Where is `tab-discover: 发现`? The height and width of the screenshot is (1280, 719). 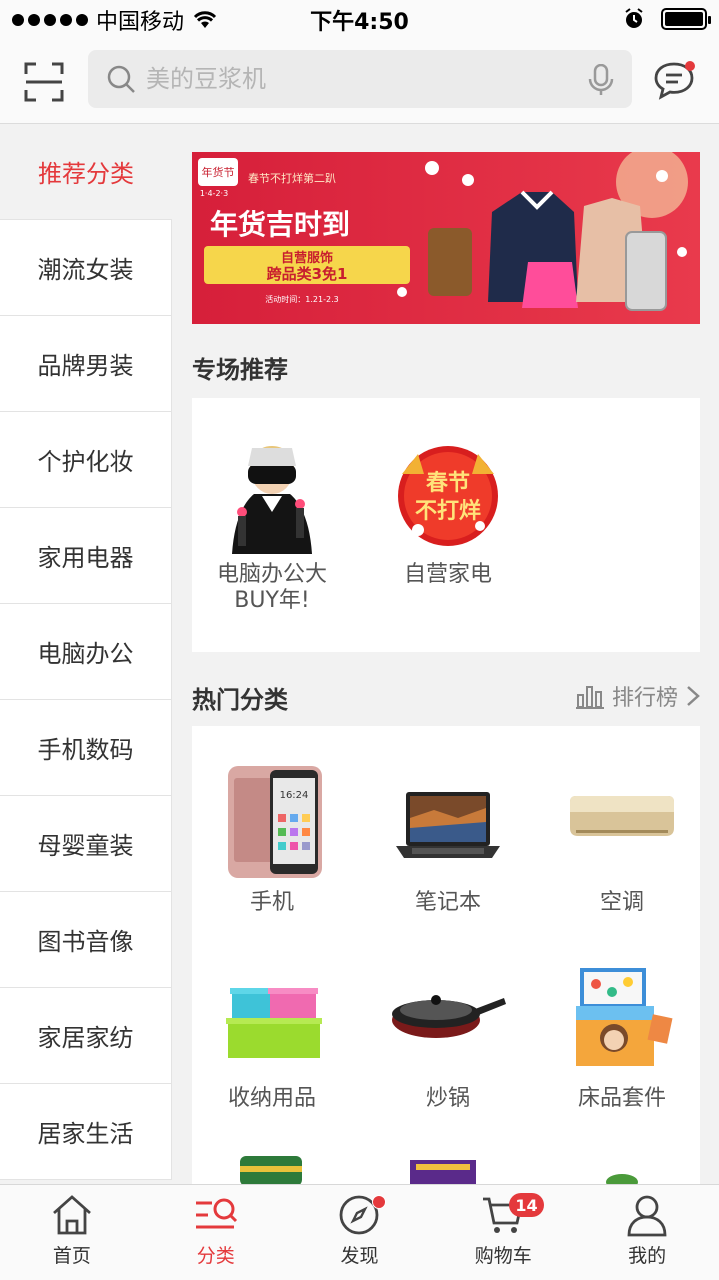
tab-discover: 发现 is located at coordinates (360, 1232).